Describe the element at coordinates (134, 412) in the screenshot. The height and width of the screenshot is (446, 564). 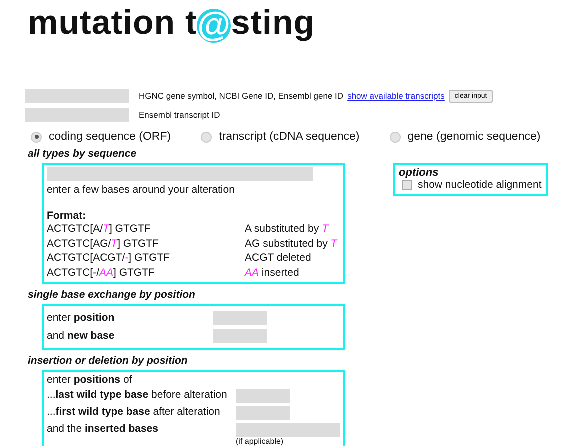
I see `field-label: ...first wild type base after alteration` at that location.